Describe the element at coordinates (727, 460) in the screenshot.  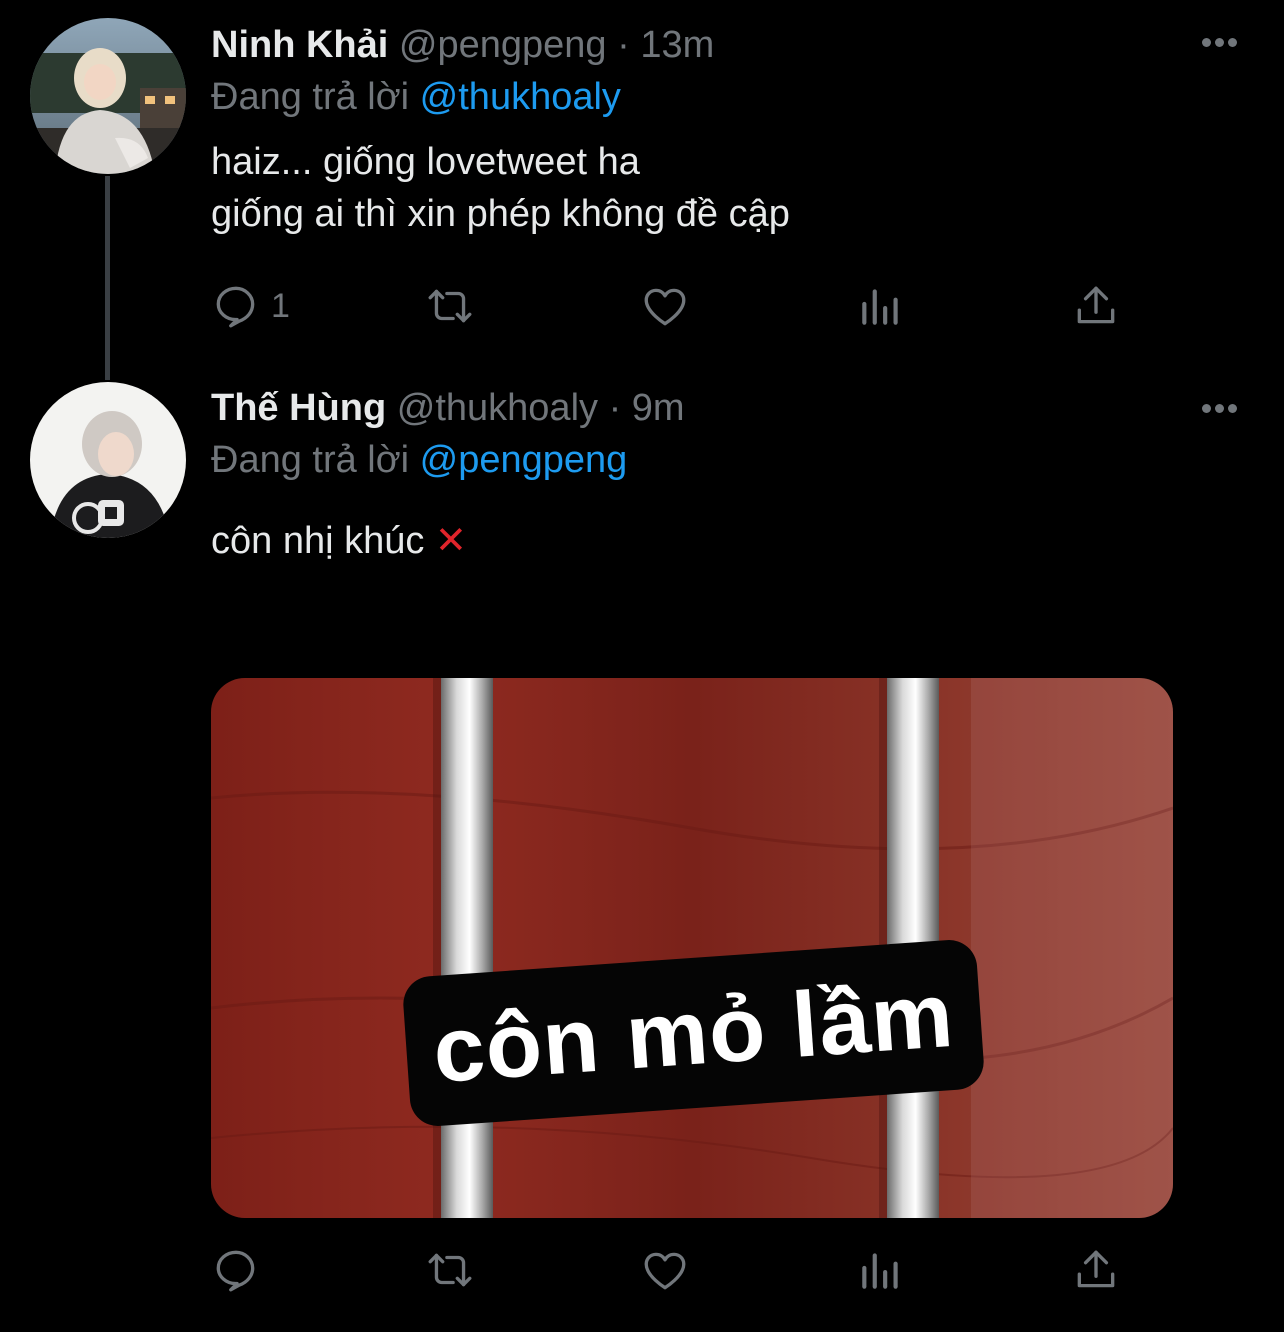
I see `replying-to: Đang trả lời @pengpeng` at that location.